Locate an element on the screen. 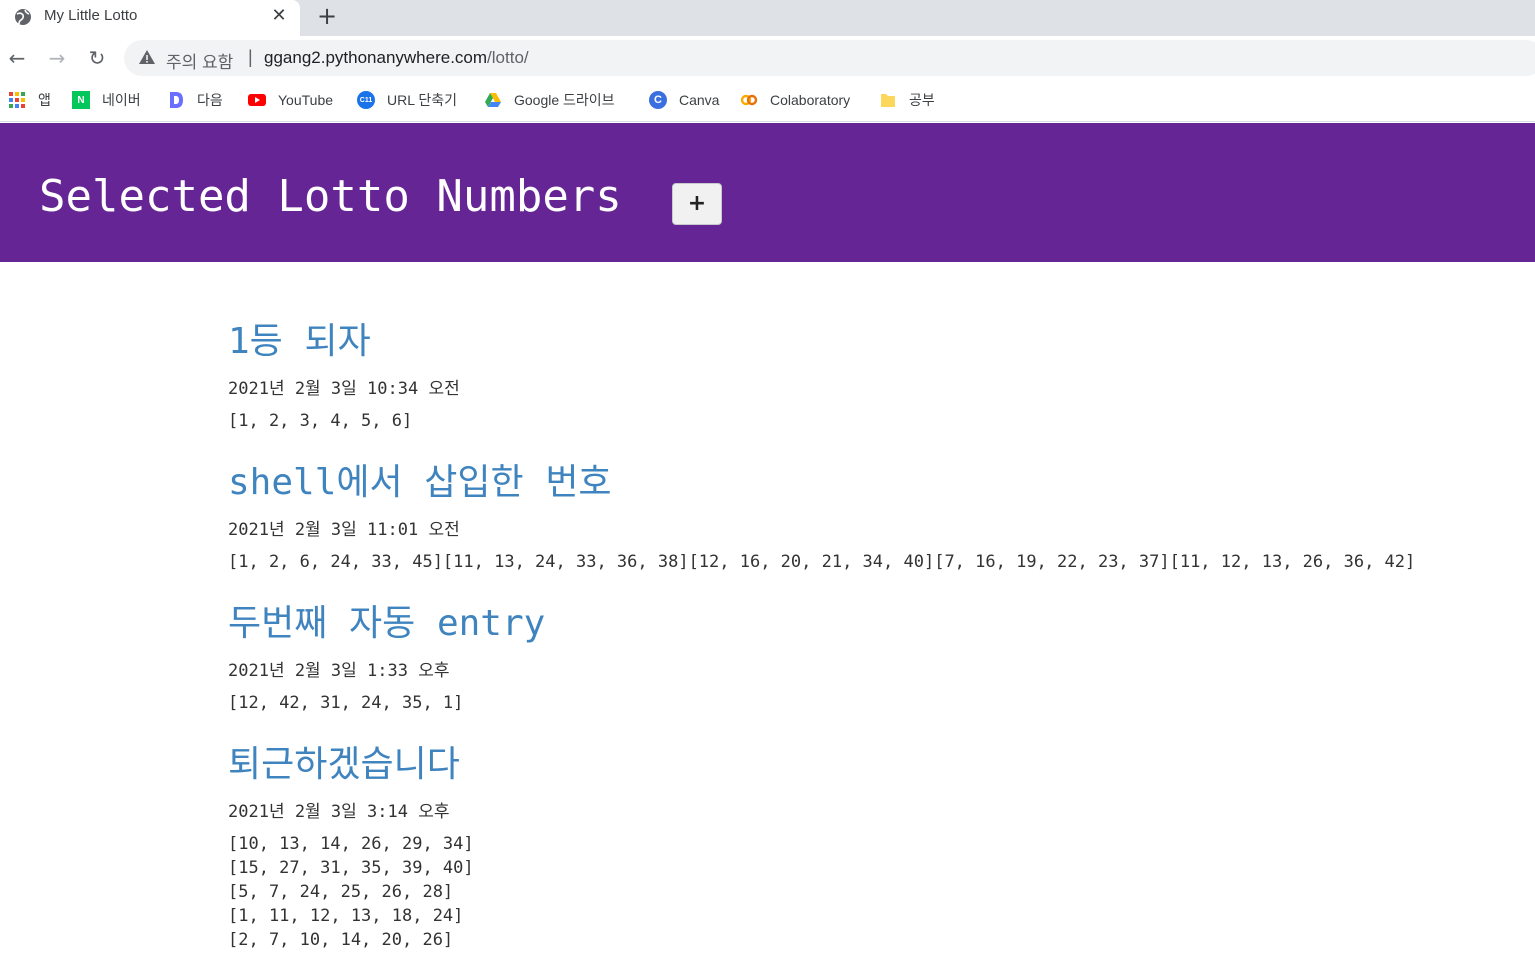 This screenshot has width=1535, height=975. post-numbers: [10, 13, 14, 26, 29, 34] is located at coordinates (351, 844).